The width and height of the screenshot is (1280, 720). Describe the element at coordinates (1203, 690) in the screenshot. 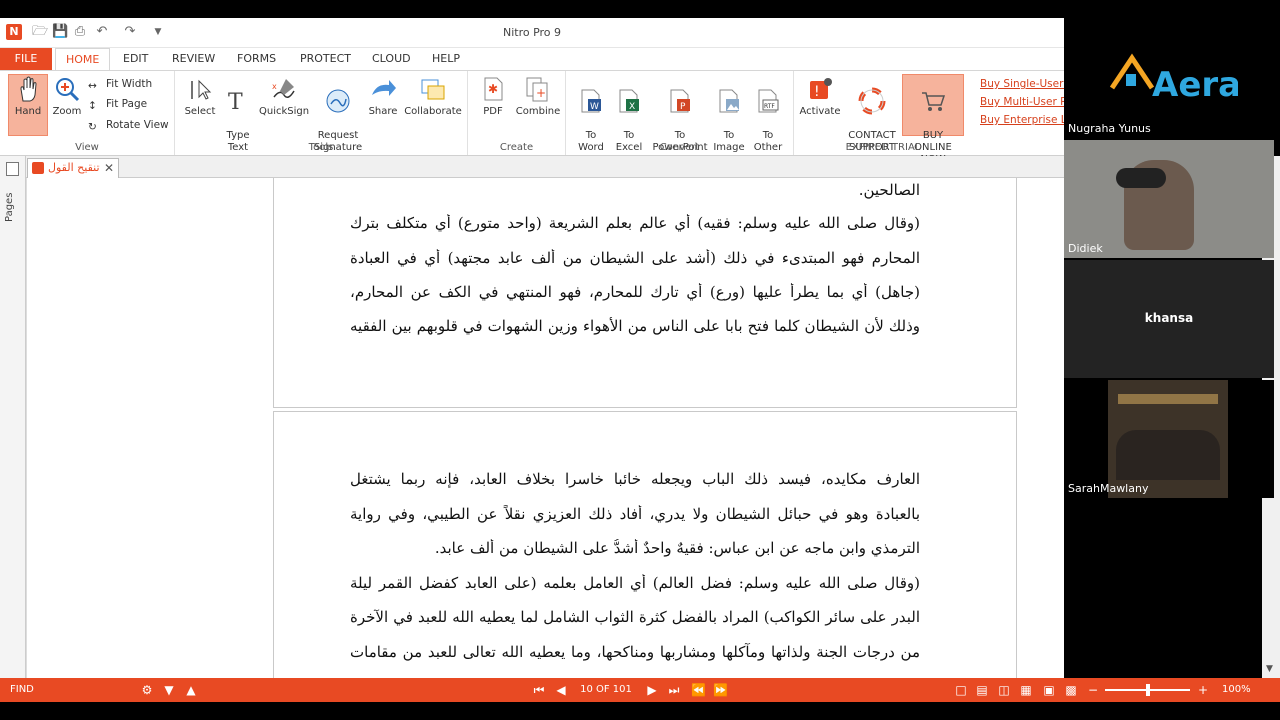

I see `zoom-in-icon: +` at that location.